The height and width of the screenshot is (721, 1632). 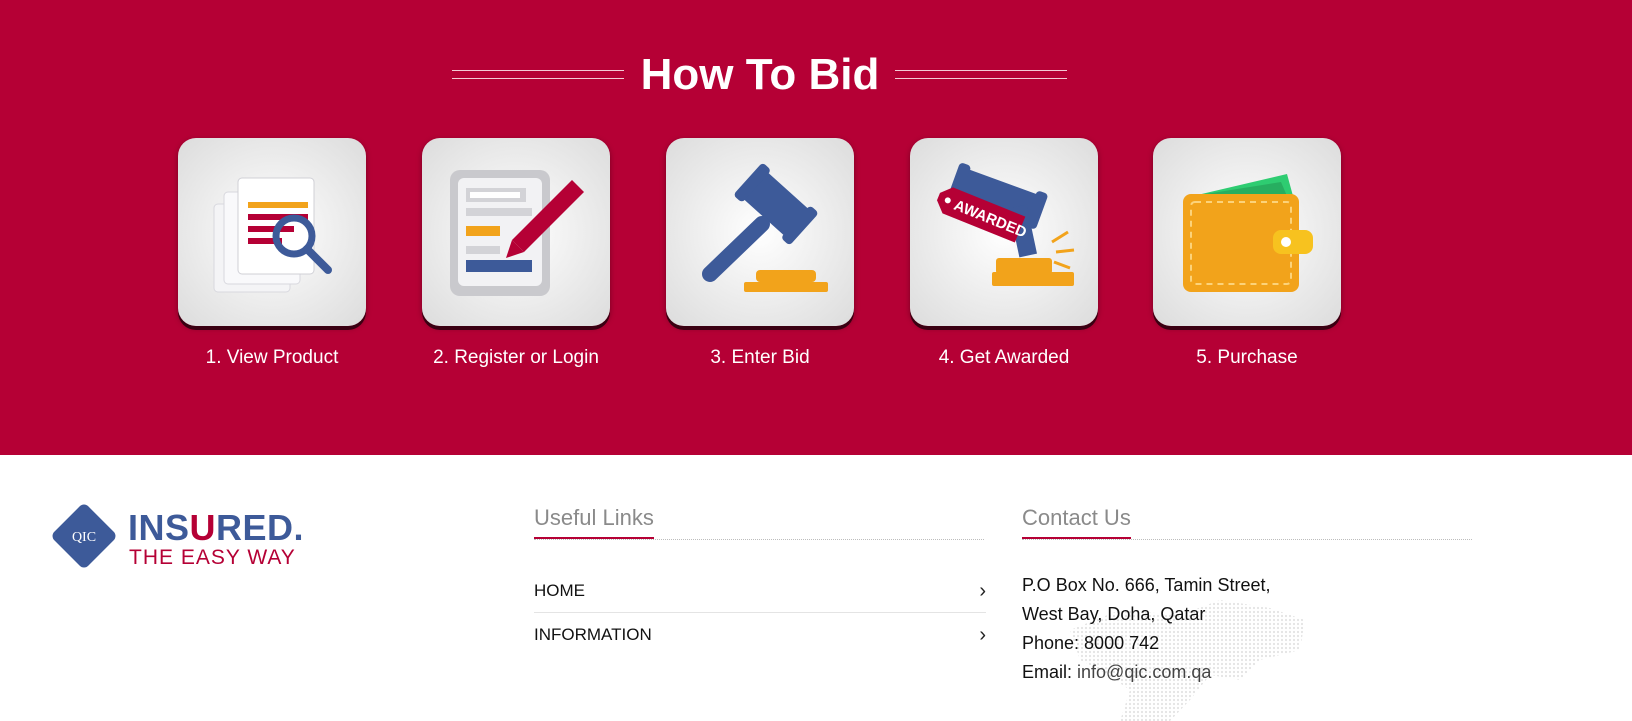 What do you see at coordinates (1146, 585) in the screenshot?
I see `contact-address-line1: P.O Box No. 666, Tamin Street,` at bounding box center [1146, 585].